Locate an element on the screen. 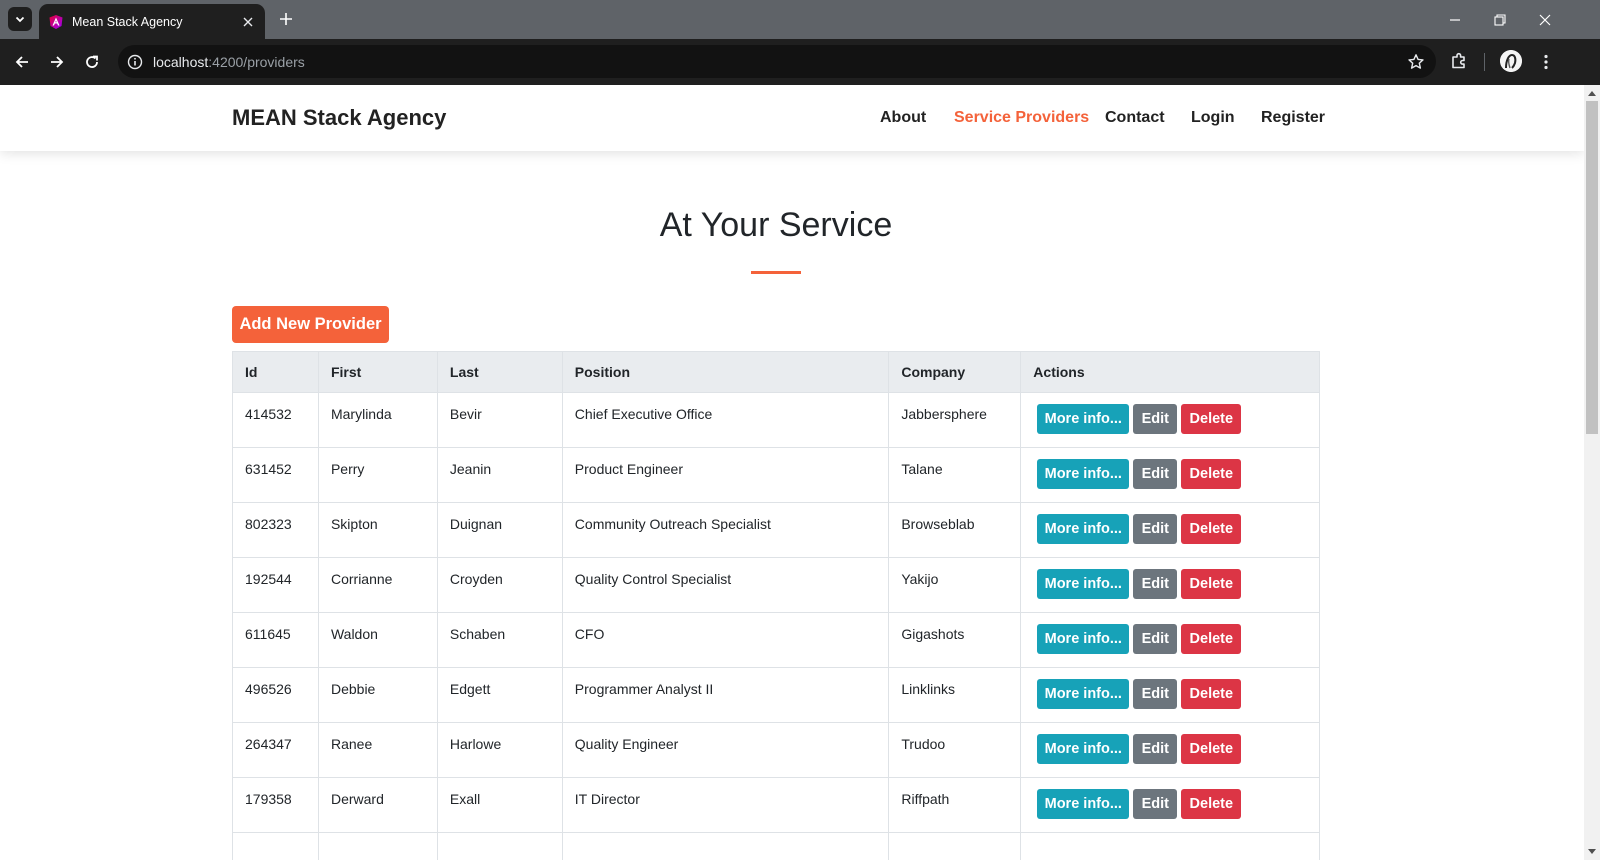 The height and width of the screenshot is (860, 1600). close-window-icon is located at coordinates (1545, 20).